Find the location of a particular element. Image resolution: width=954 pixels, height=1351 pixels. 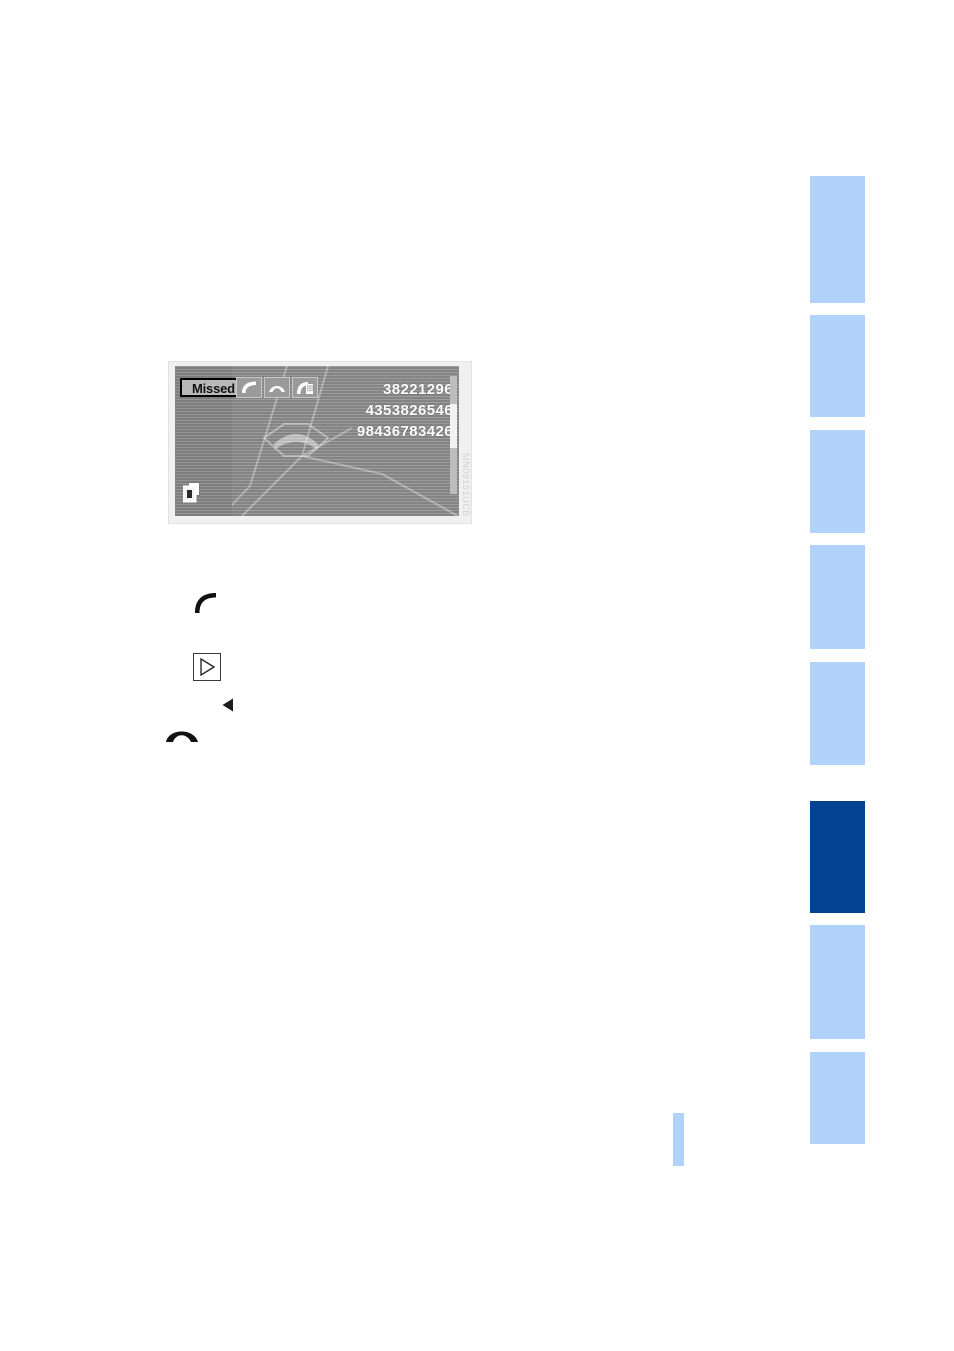

list-item: 4353826546 is located at coordinates (397, 410).